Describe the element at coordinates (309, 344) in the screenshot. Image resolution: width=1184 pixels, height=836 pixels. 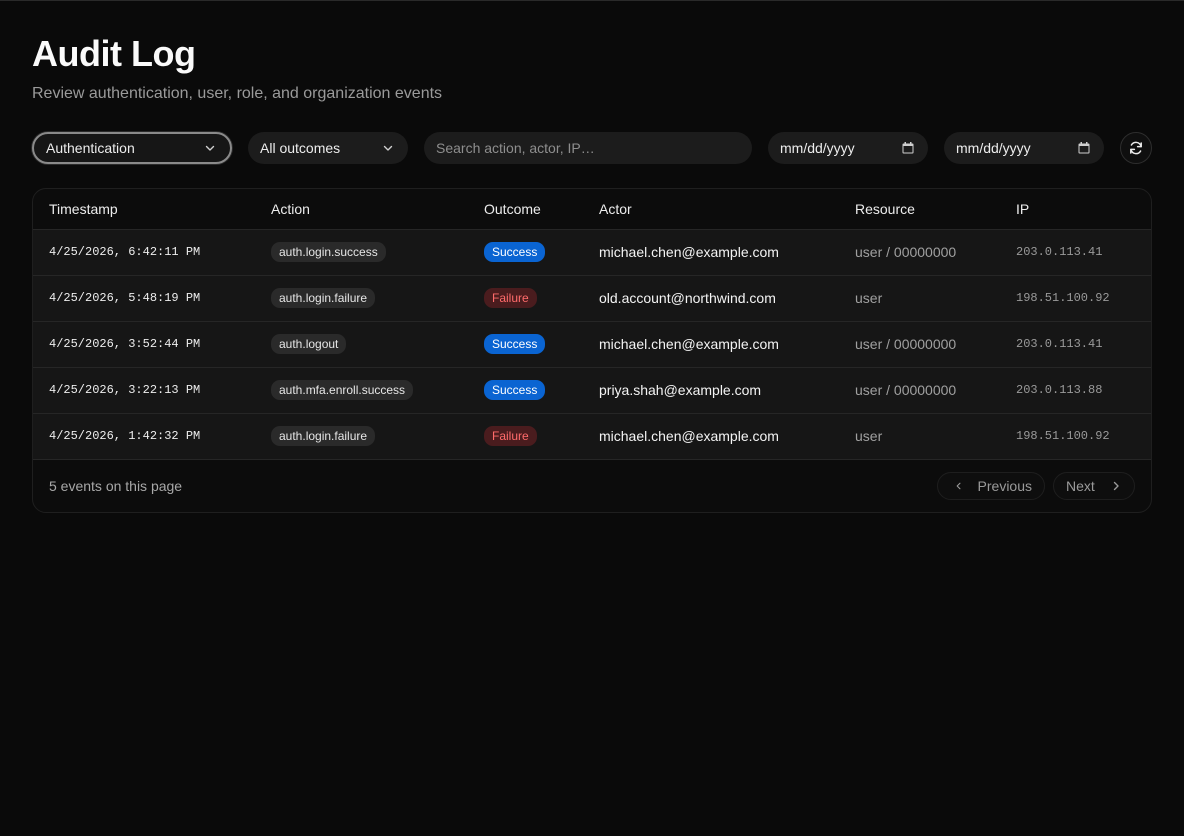
I see `action-tag: auth.logout` at that location.